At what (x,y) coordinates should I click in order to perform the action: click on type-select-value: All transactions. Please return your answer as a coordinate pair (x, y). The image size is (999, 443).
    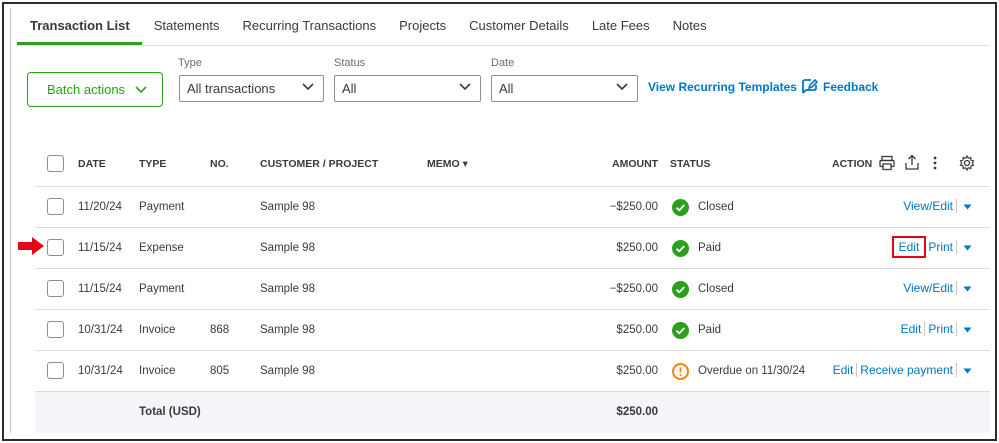
    Looking at the image, I should click on (231, 88).